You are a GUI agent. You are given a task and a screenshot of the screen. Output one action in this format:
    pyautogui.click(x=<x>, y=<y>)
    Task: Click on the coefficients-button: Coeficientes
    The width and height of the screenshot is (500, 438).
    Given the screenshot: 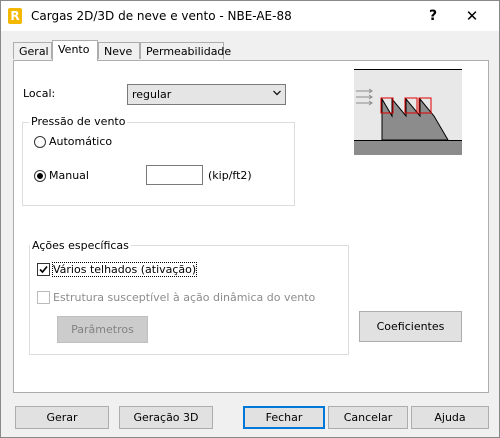 What is the action you would take?
    pyautogui.click(x=410, y=326)
    